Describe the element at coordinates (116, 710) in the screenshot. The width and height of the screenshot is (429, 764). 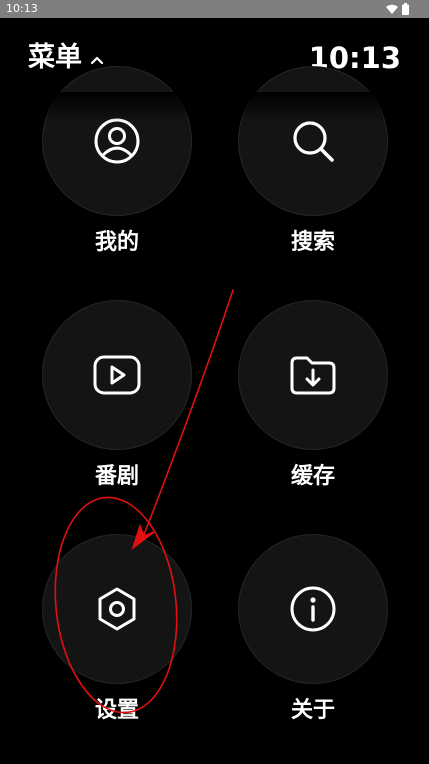
I see `menu-label-settings: 设置` at that location.